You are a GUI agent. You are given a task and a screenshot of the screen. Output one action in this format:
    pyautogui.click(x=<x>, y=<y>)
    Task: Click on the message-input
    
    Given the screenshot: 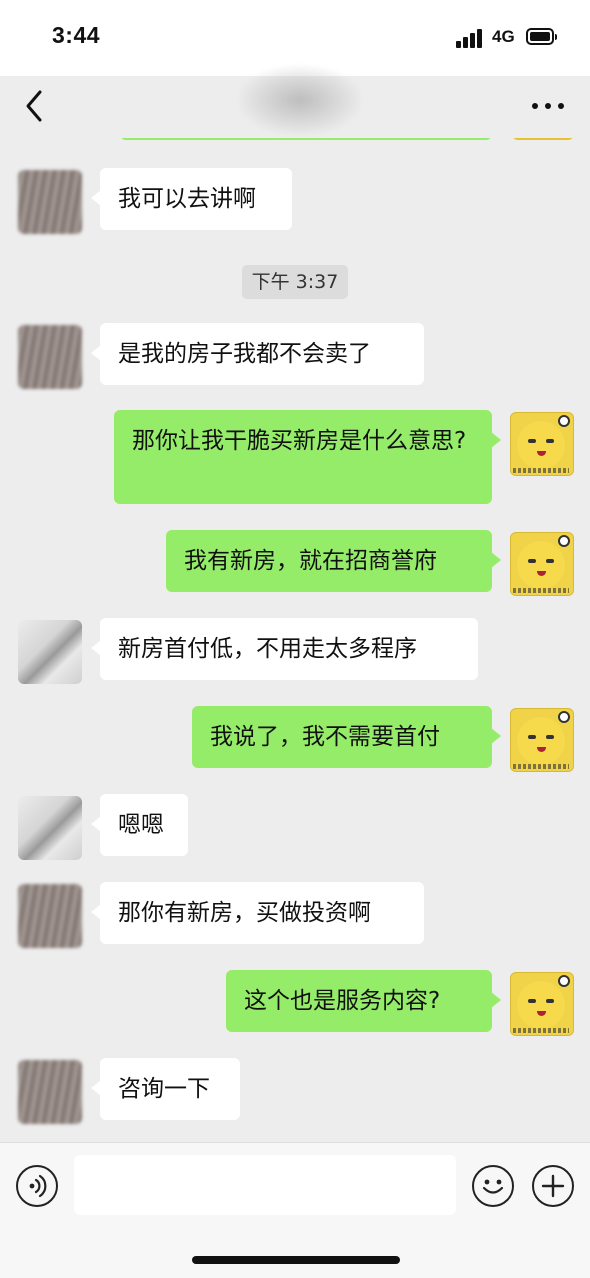 What is the action you would take?
    pyautogui.click(x=265, y=1185)
    